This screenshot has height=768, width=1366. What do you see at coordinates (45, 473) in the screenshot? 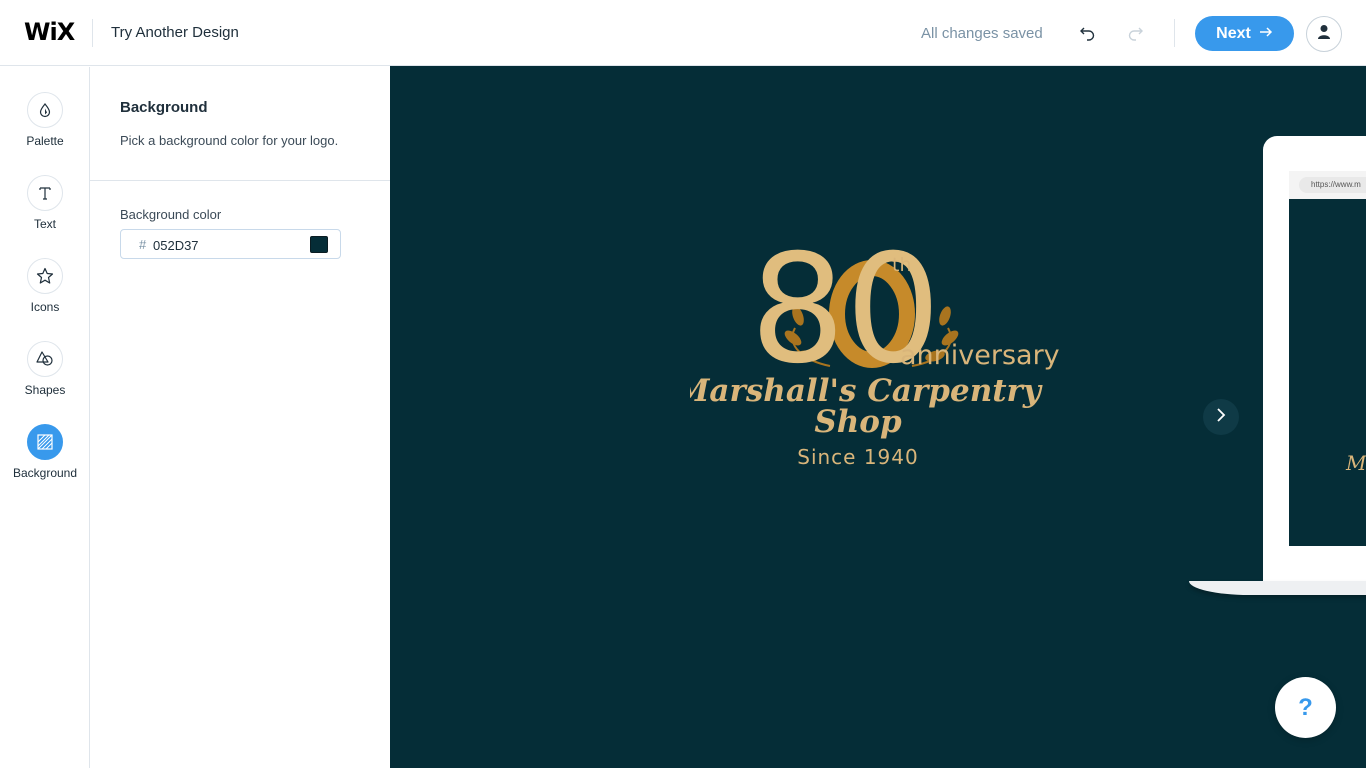
I see `sidebar-item-label: Background` at bounding box center [45, 473].